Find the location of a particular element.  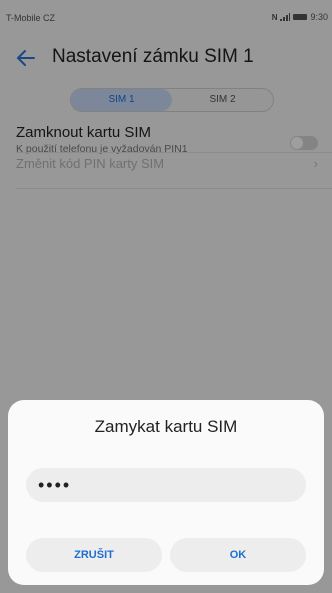

pin-input: •••• is located at coordinates (166, 485).